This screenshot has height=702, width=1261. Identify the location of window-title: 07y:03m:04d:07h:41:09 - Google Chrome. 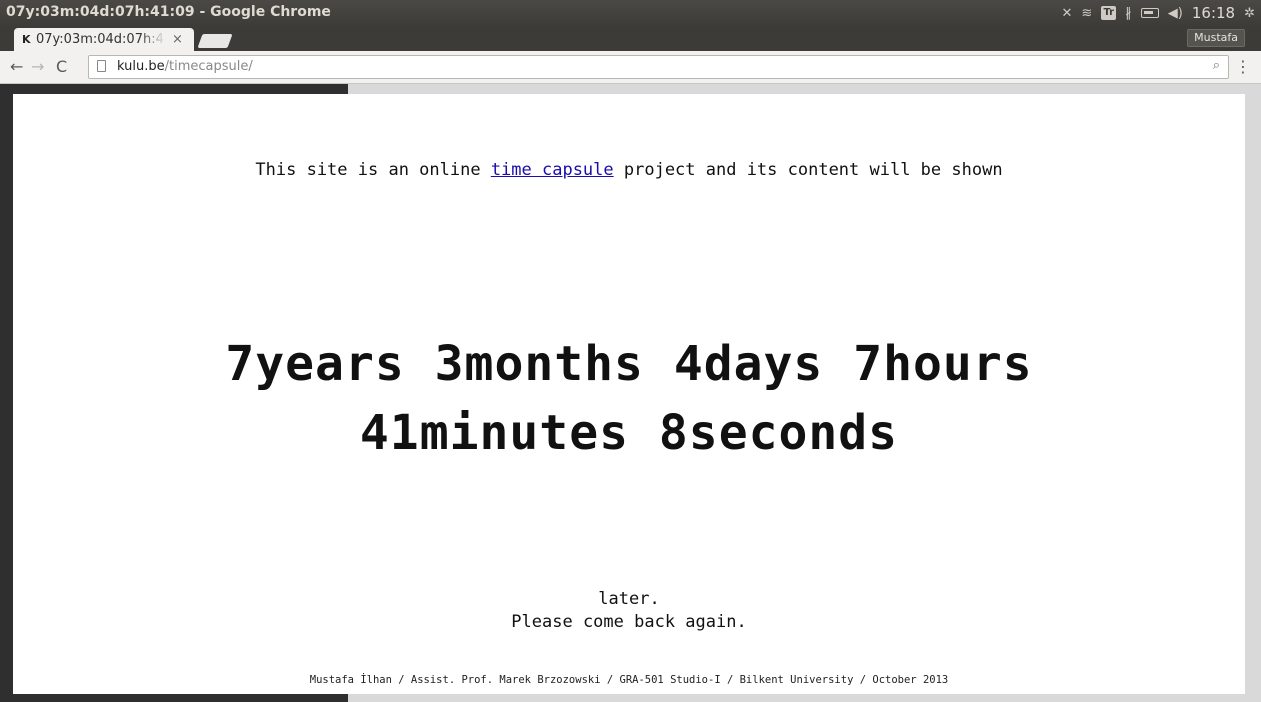
(168, 12).